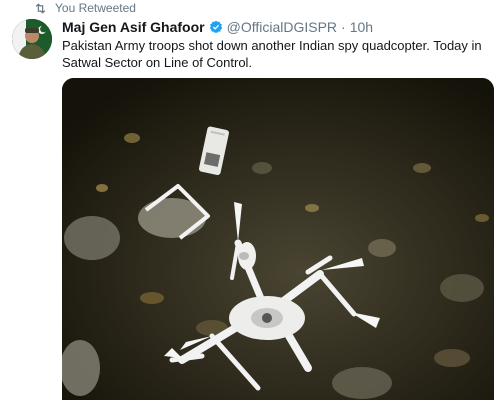  I want to click on author-name: Maj Gen Asif Ghafoor, so click(133, 27).